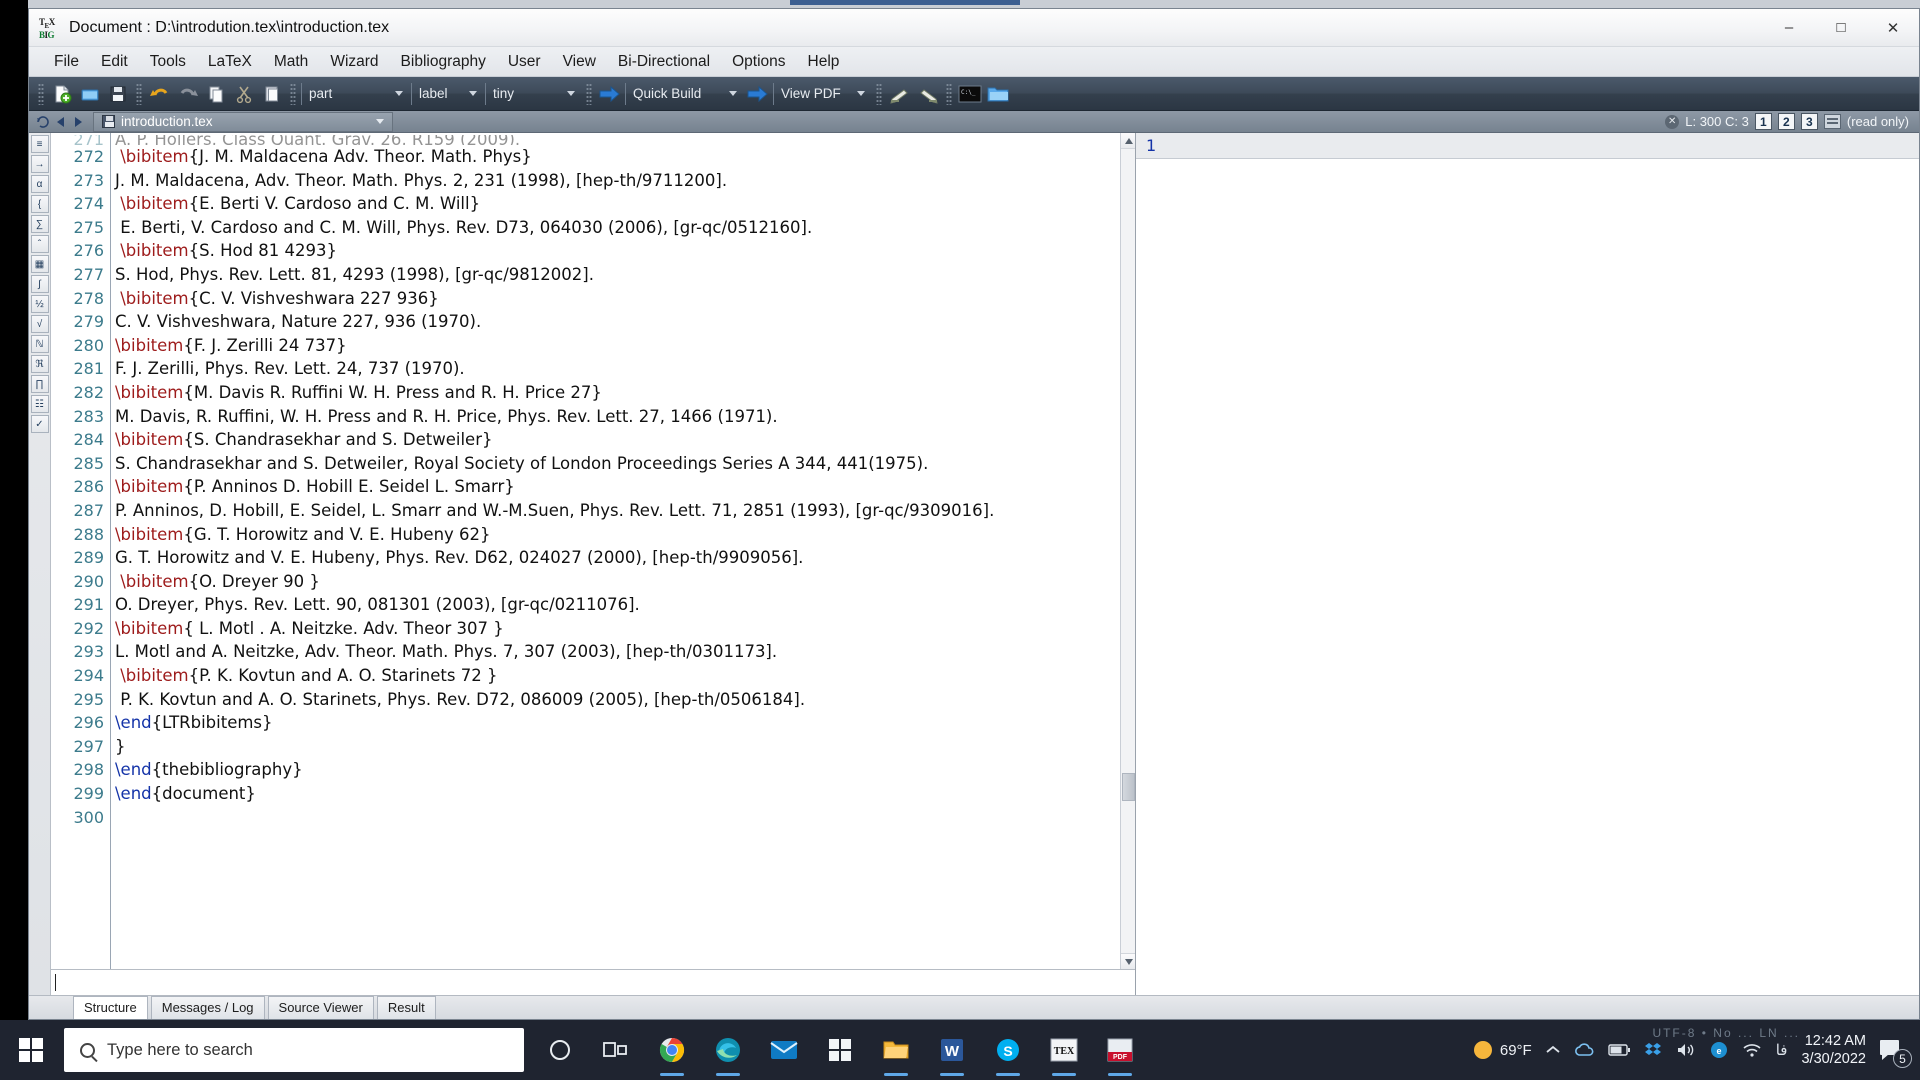 The width and height of the screenshot is (1920, 1080). I want to click on code-line: \end{thebibliography}, so click(625, 770).